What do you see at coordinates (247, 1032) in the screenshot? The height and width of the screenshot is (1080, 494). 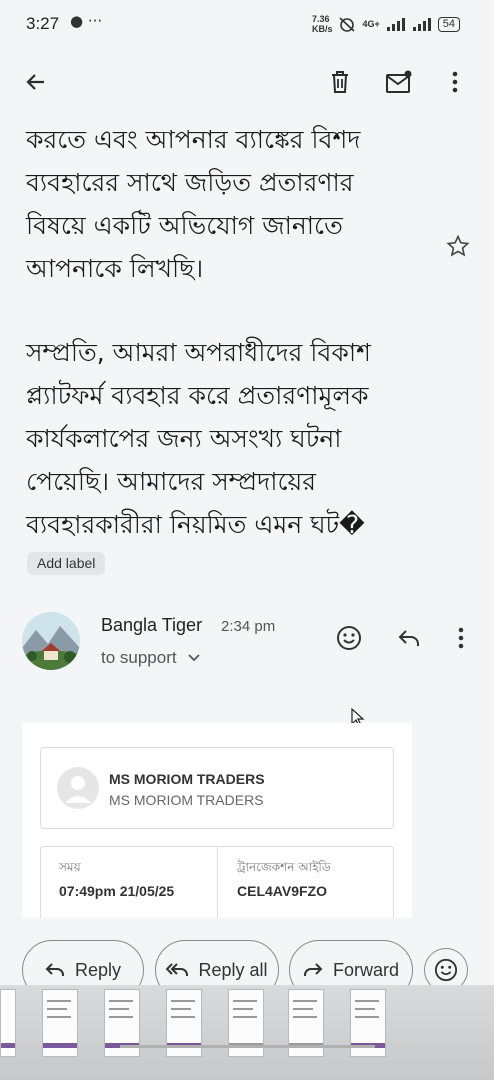 I see `recent-screenshots-strip` at bounding box center [247, 1032].